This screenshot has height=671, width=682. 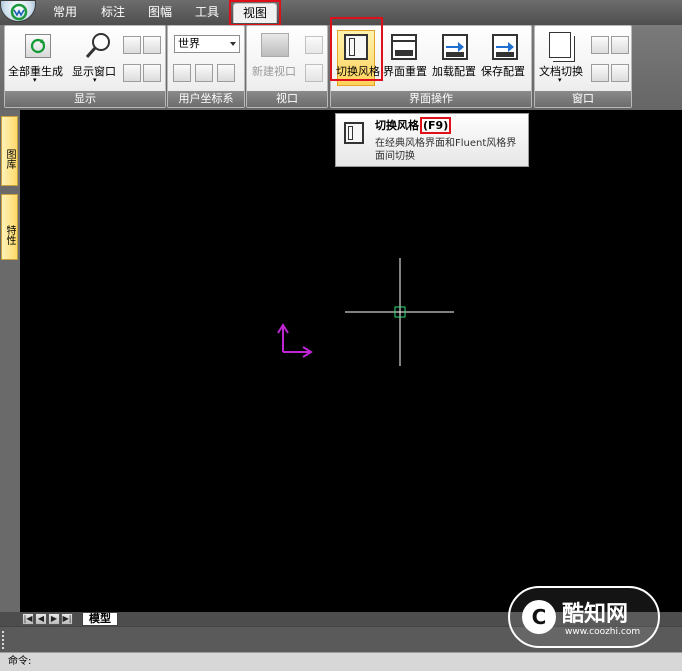 I want to click on redraw-icon, so click(x=152, y=73).